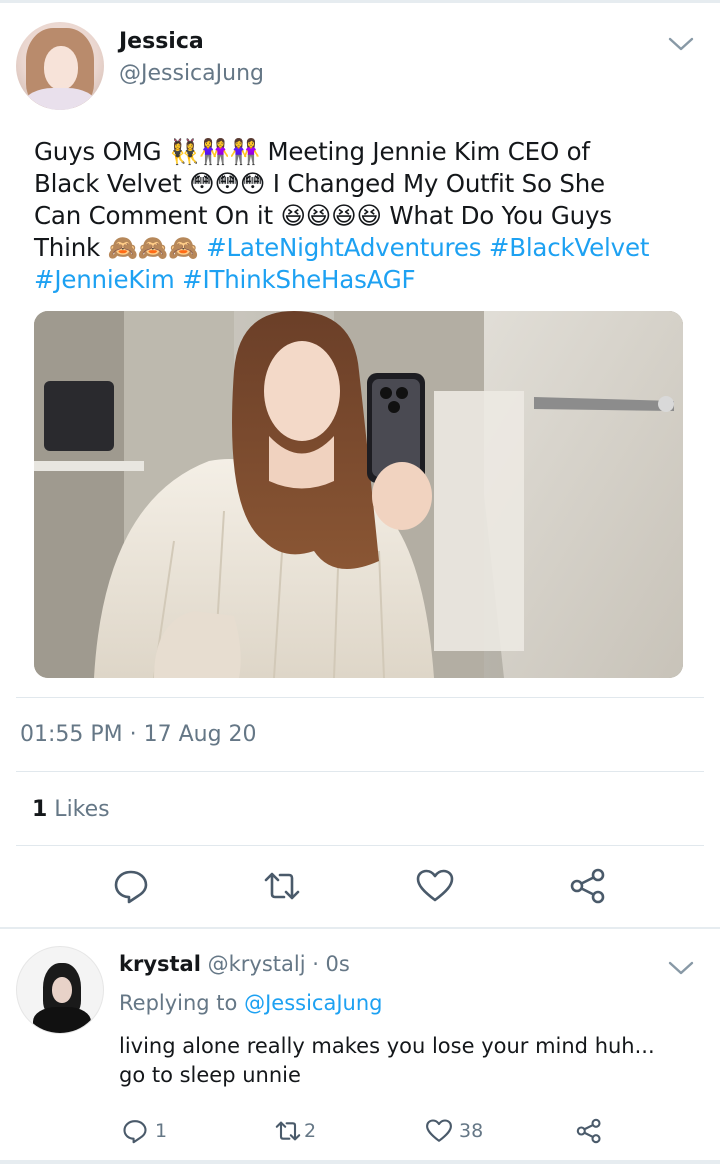  I want to click on retweet-button, so click(282, 886).